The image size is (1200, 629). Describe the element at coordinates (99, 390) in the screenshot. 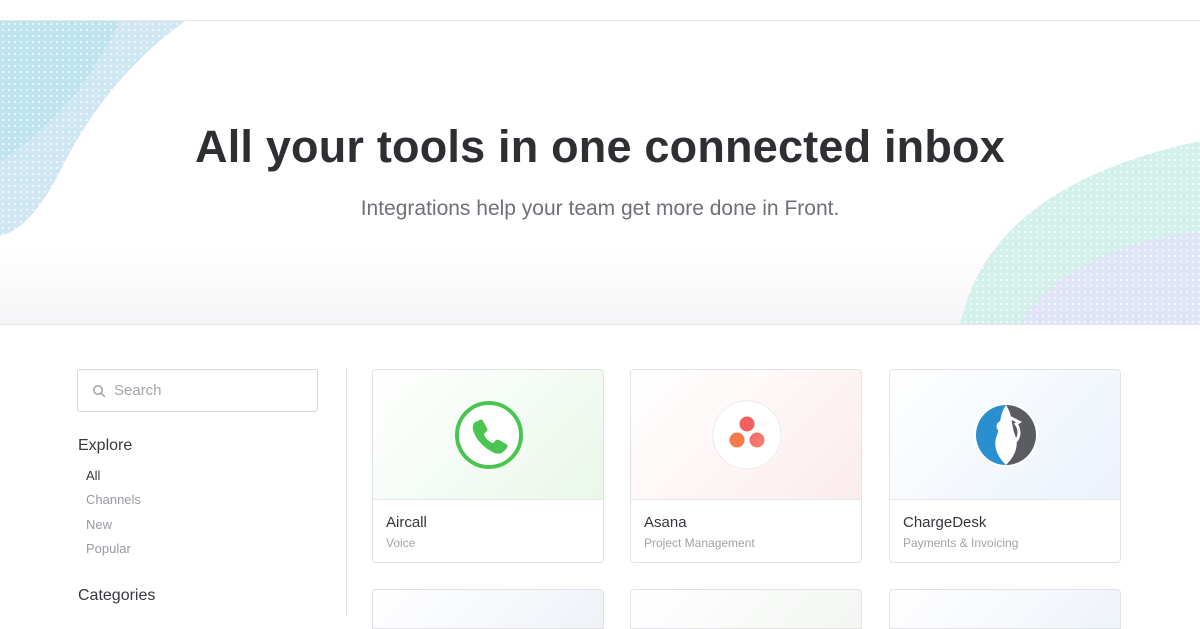

I see `search-icon` at that location.